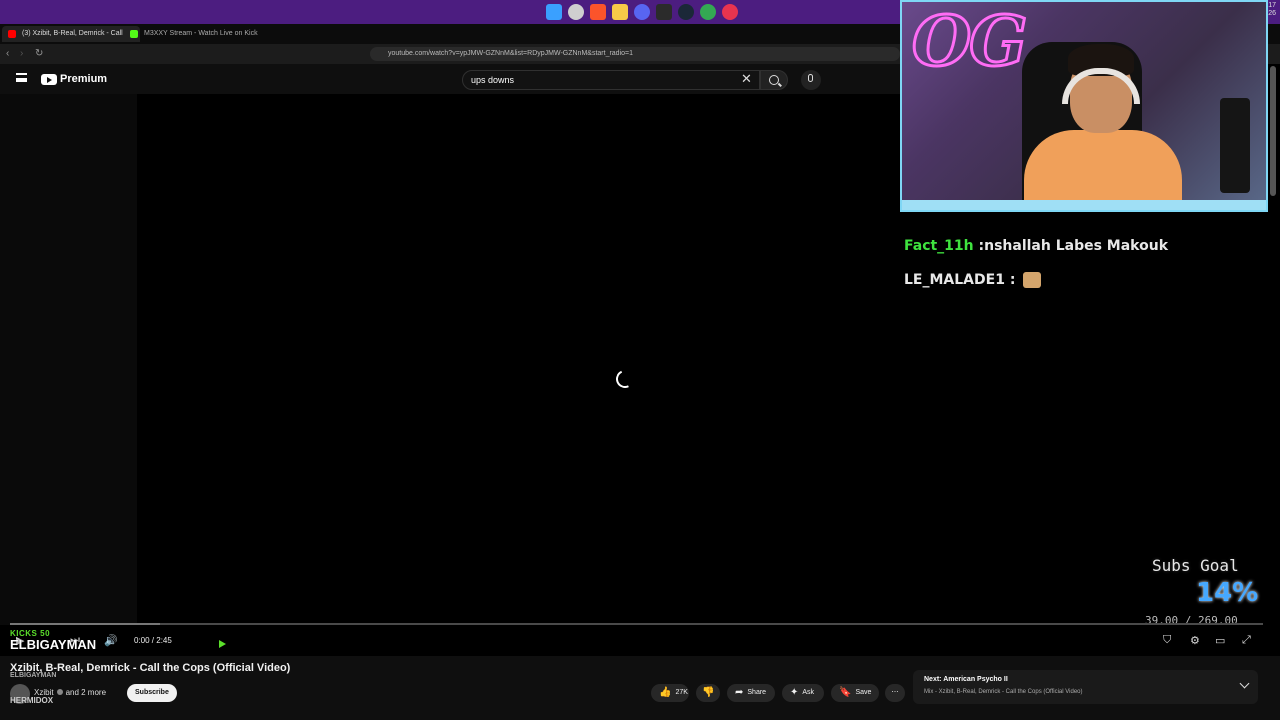  What do you see at coordinates (59, 692) in the screenshot?
I see `verified-icon` at bounding box center [59, 692].